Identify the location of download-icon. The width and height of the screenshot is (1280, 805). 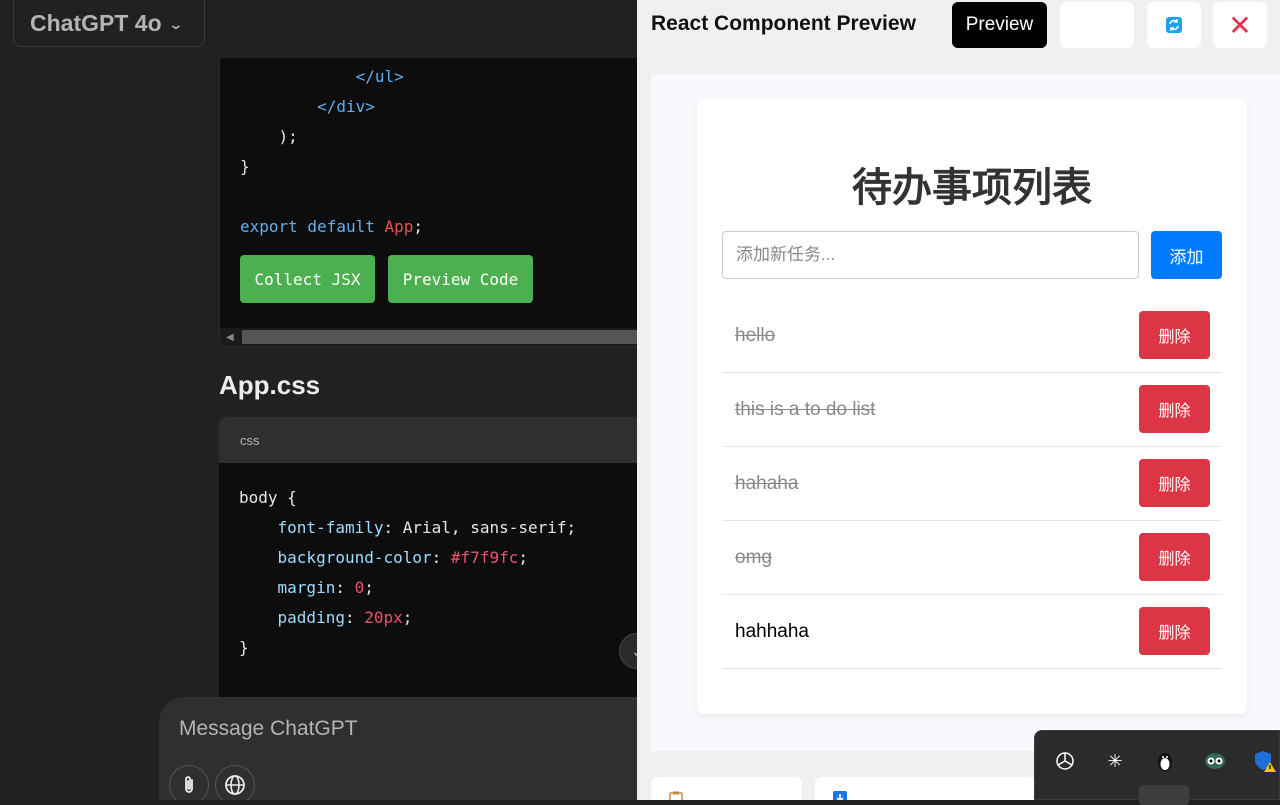
(840, 795).